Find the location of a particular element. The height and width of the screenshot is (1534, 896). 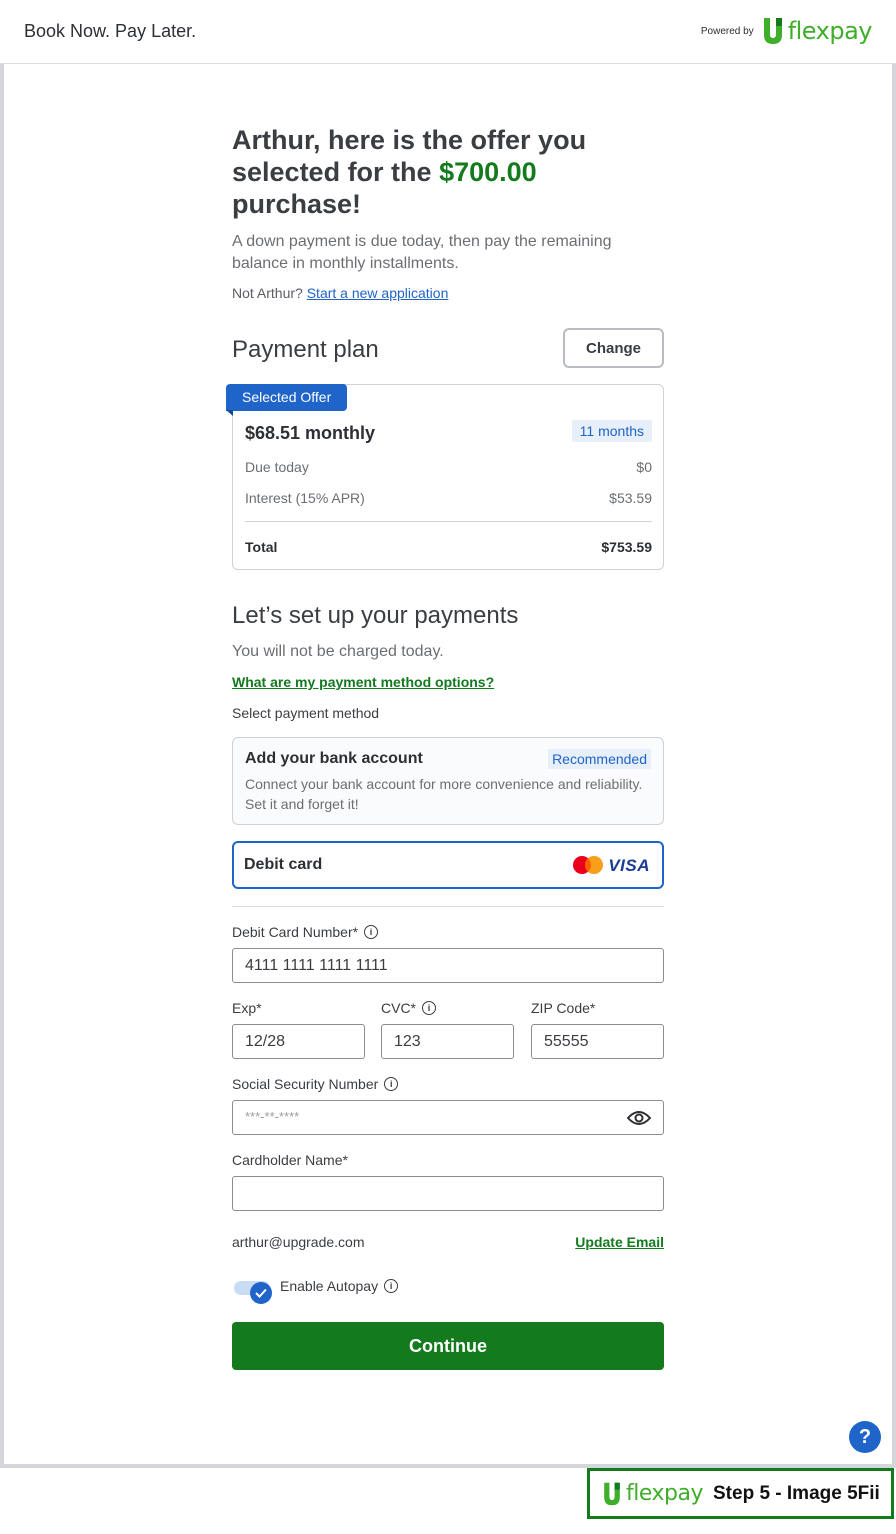

bank-account-title: Add your bank account is located at coordinates (334, 758).